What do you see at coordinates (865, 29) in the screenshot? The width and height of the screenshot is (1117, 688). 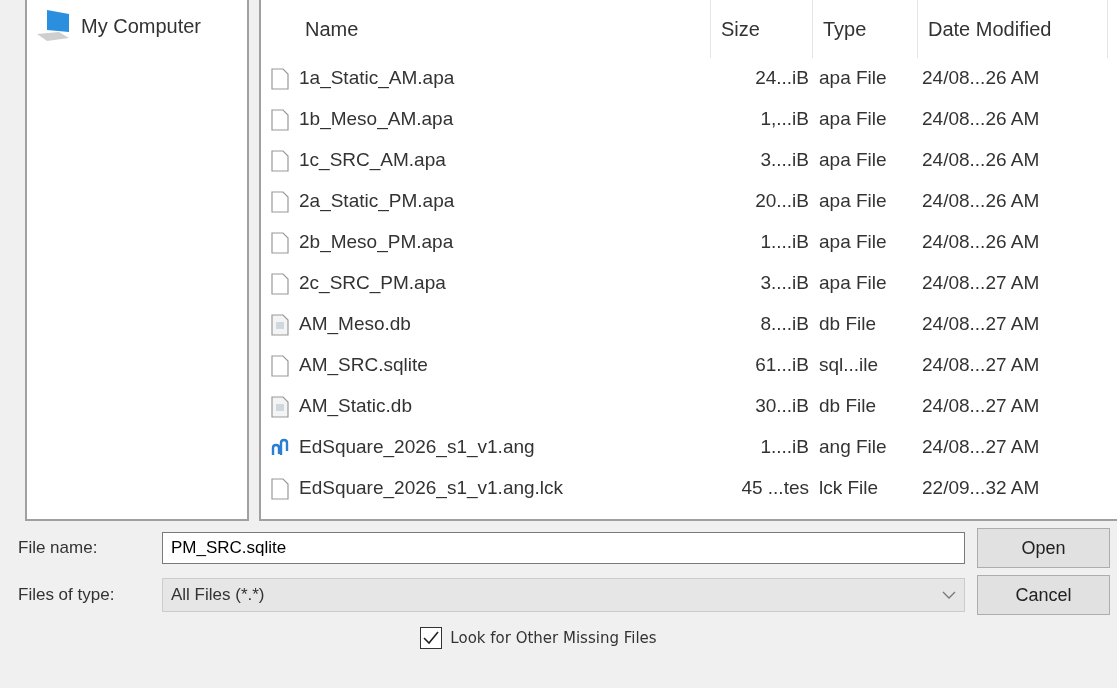 I see `column-header: Type` at bounding box center [865, 29].